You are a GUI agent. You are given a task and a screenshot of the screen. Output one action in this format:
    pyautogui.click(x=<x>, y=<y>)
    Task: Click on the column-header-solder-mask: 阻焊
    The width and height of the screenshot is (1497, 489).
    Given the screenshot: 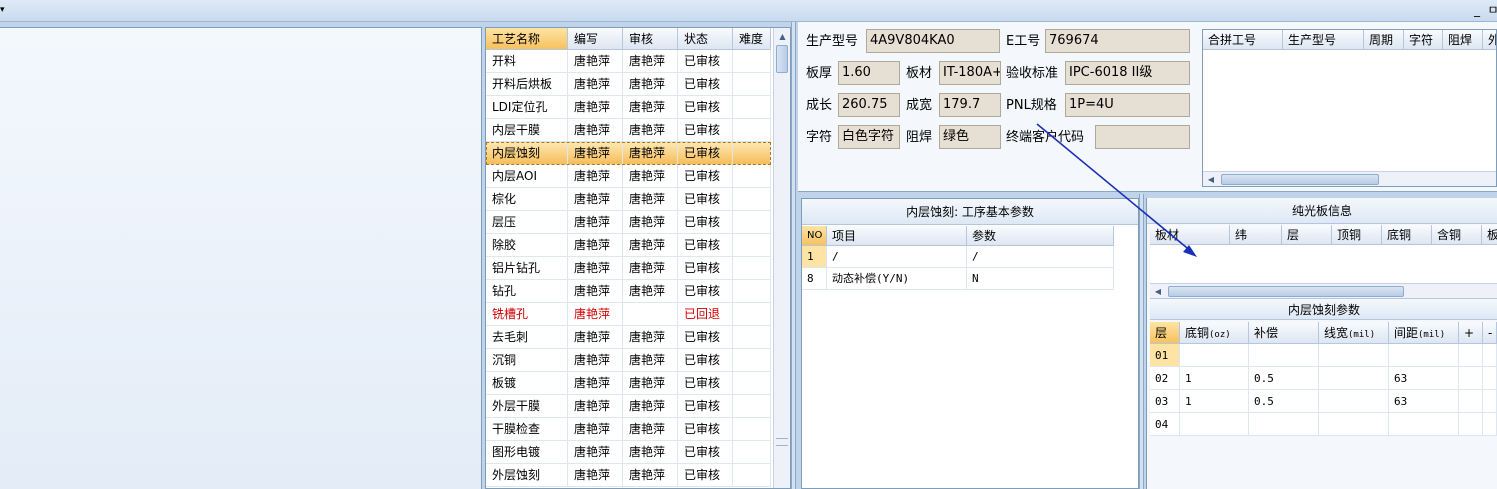 What is the action you would take?
    pyautogui.click(x=1463, y=40)
    